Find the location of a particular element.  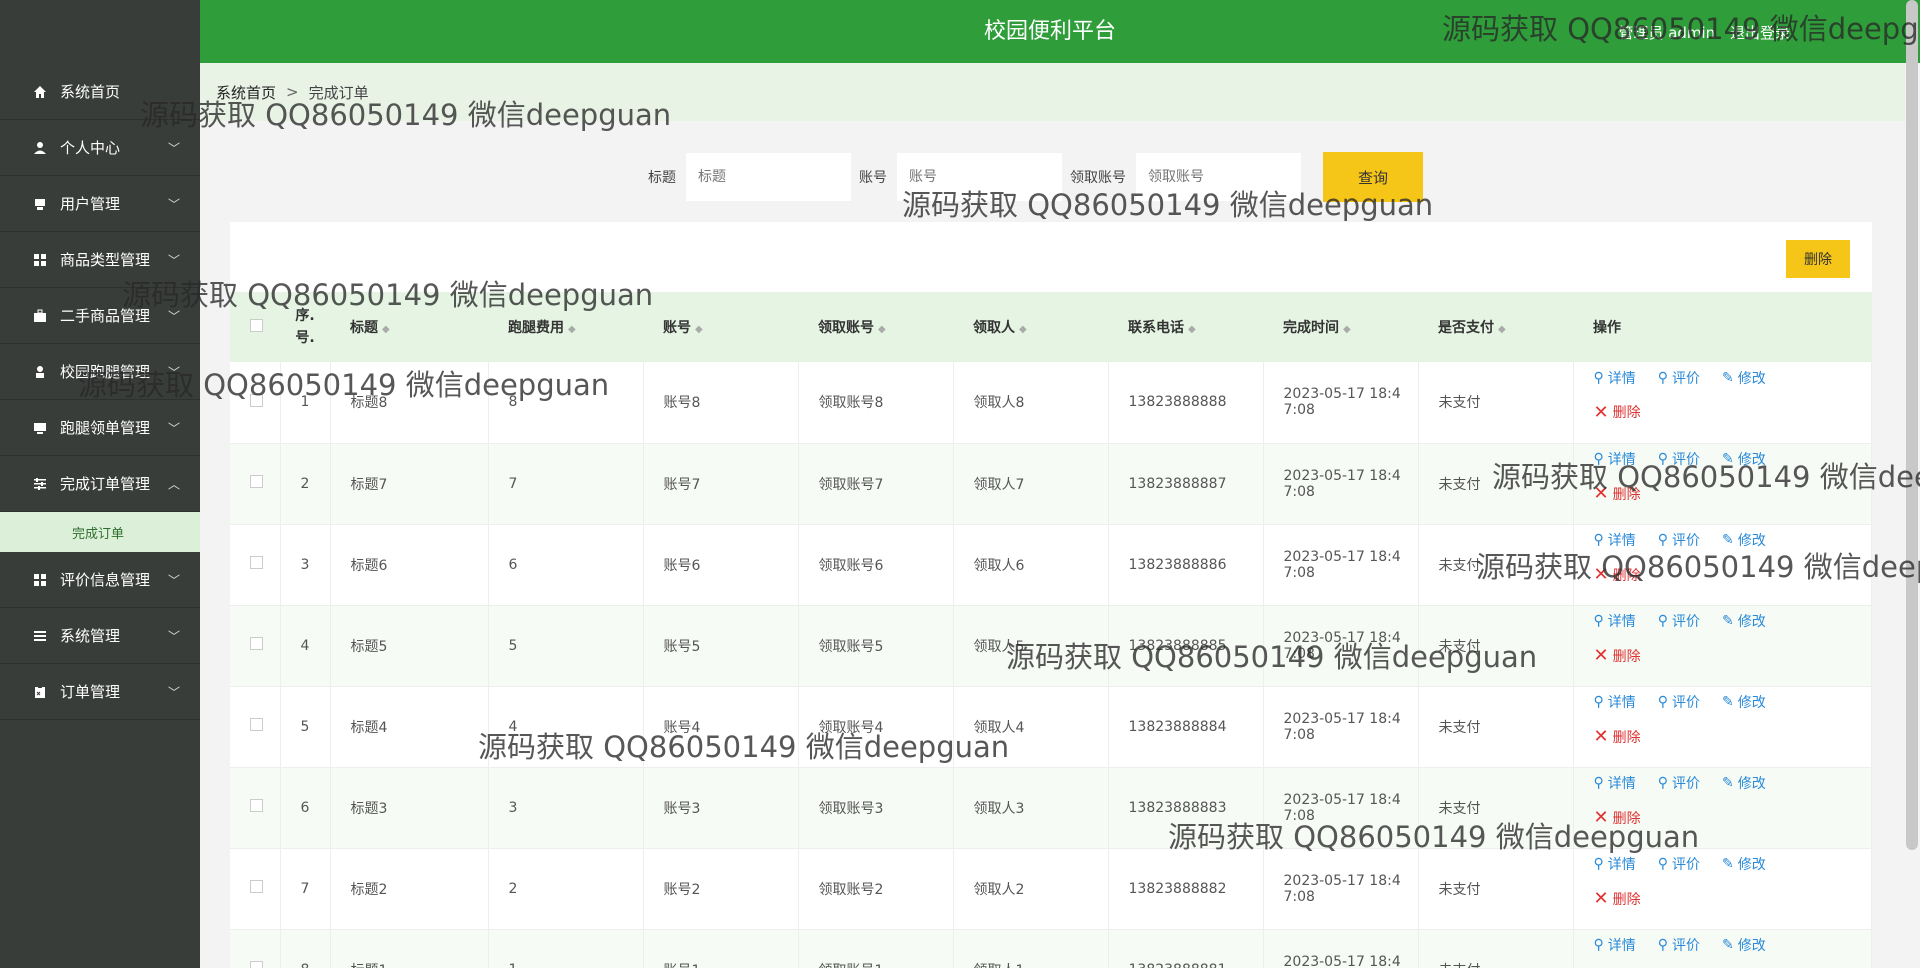

col-claim-account: 领取账号 ◆ is located at coordinates (875, 327).